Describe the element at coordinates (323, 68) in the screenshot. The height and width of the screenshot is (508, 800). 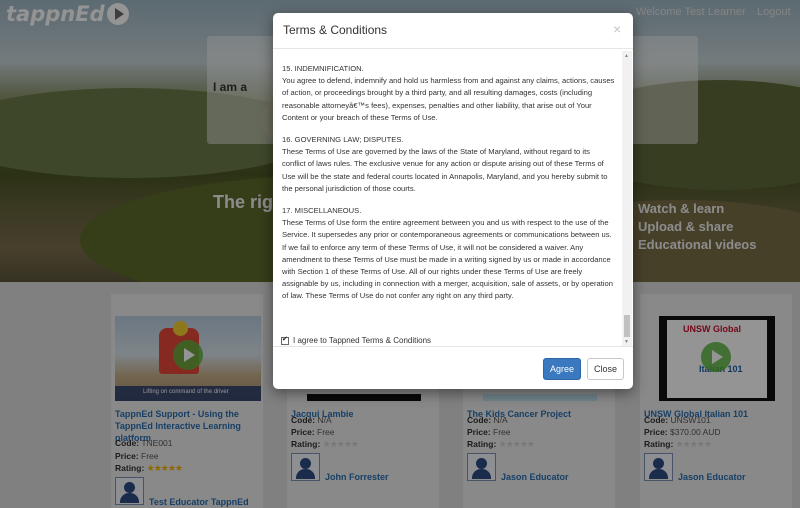
I see `terms-section-heading: 15. INDEMNIFICATION.` at that location.